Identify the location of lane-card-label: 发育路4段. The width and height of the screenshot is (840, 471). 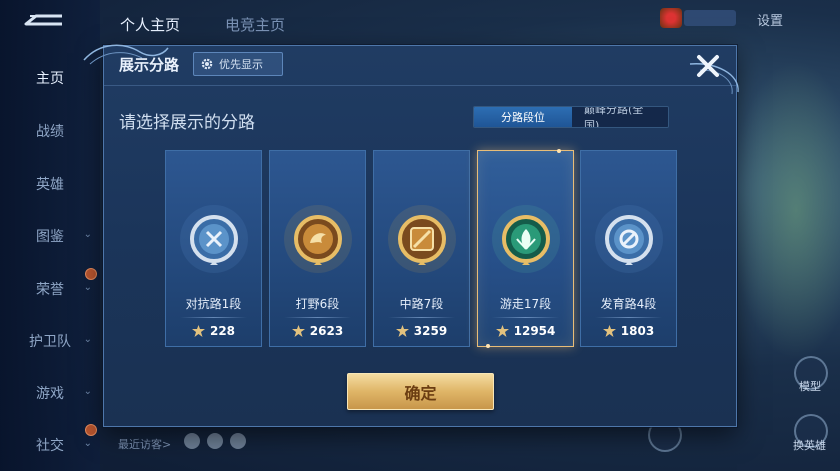
(628, 304).